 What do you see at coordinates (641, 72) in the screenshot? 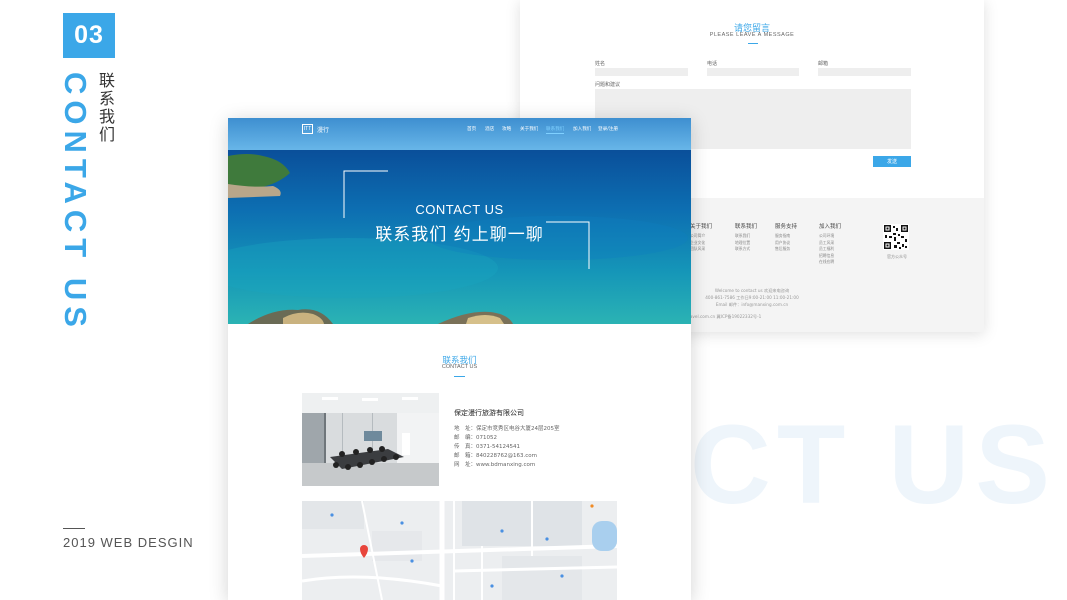
I see `name-input` at bounding box center [641, 72].